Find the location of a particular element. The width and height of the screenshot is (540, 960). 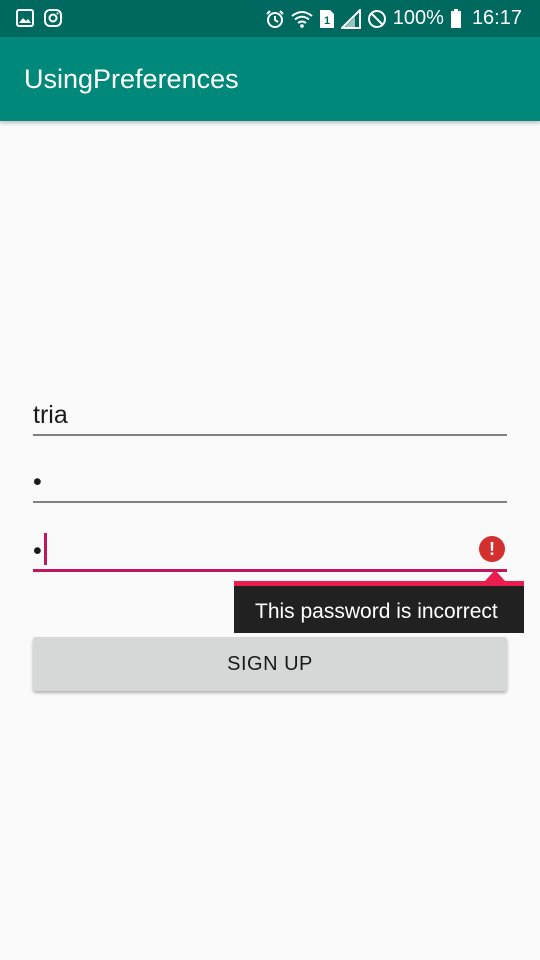

password-value: • is located at coordinates (37, 482).